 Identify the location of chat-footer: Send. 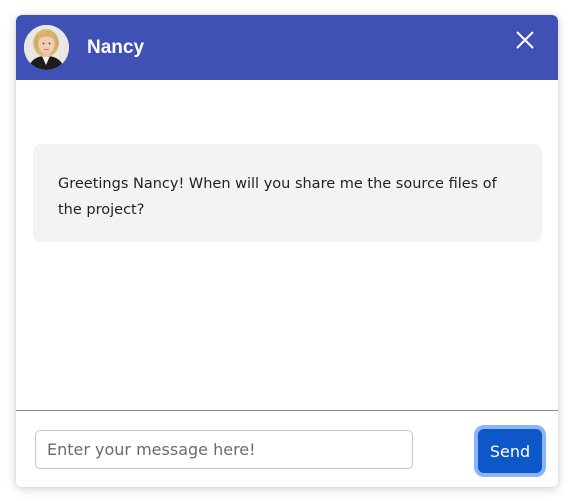
(287, 449).